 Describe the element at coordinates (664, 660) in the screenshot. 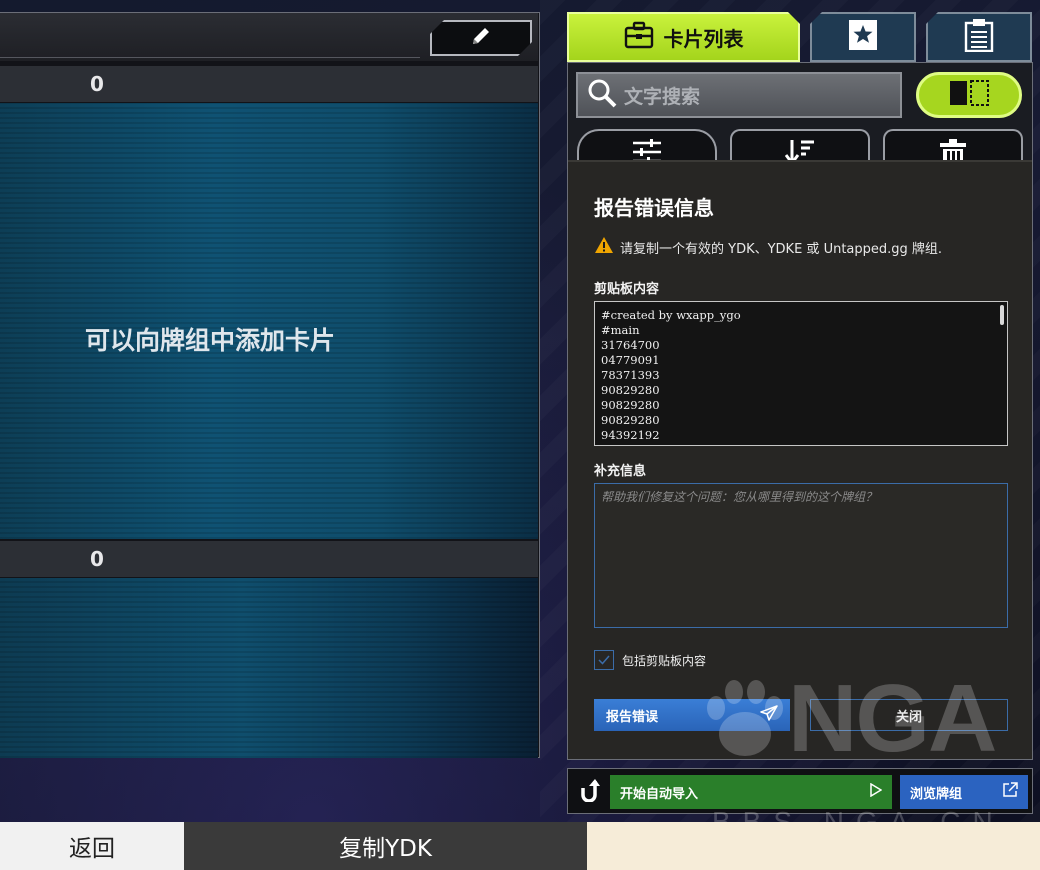

I see `include-clipboard-label: 包括剪贴板内容` at that location.